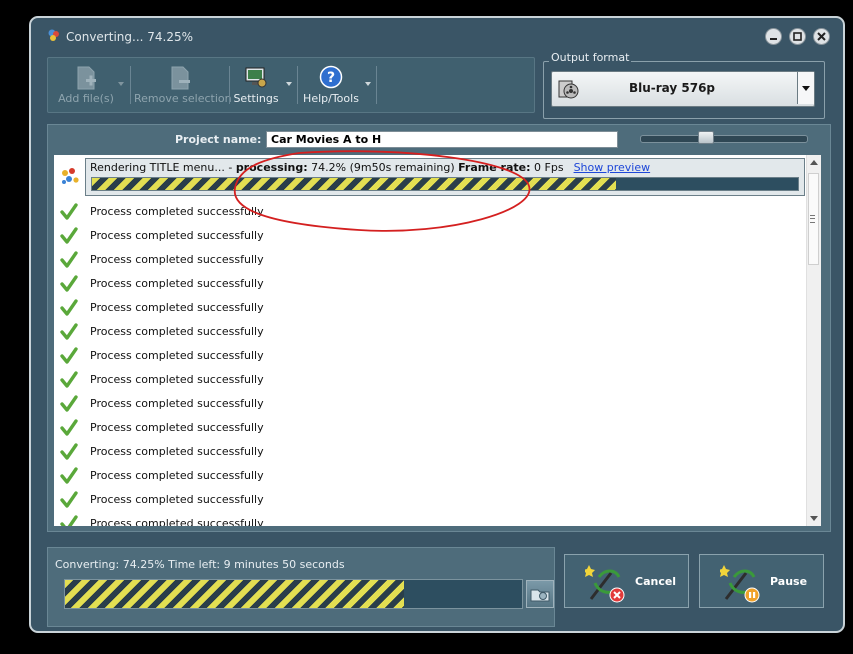 This screenshot has height=654, width=853. What do you see at coordinates (442, 139) in the screenshot?
I see `project-name-input` at bounding box center [442, 139].